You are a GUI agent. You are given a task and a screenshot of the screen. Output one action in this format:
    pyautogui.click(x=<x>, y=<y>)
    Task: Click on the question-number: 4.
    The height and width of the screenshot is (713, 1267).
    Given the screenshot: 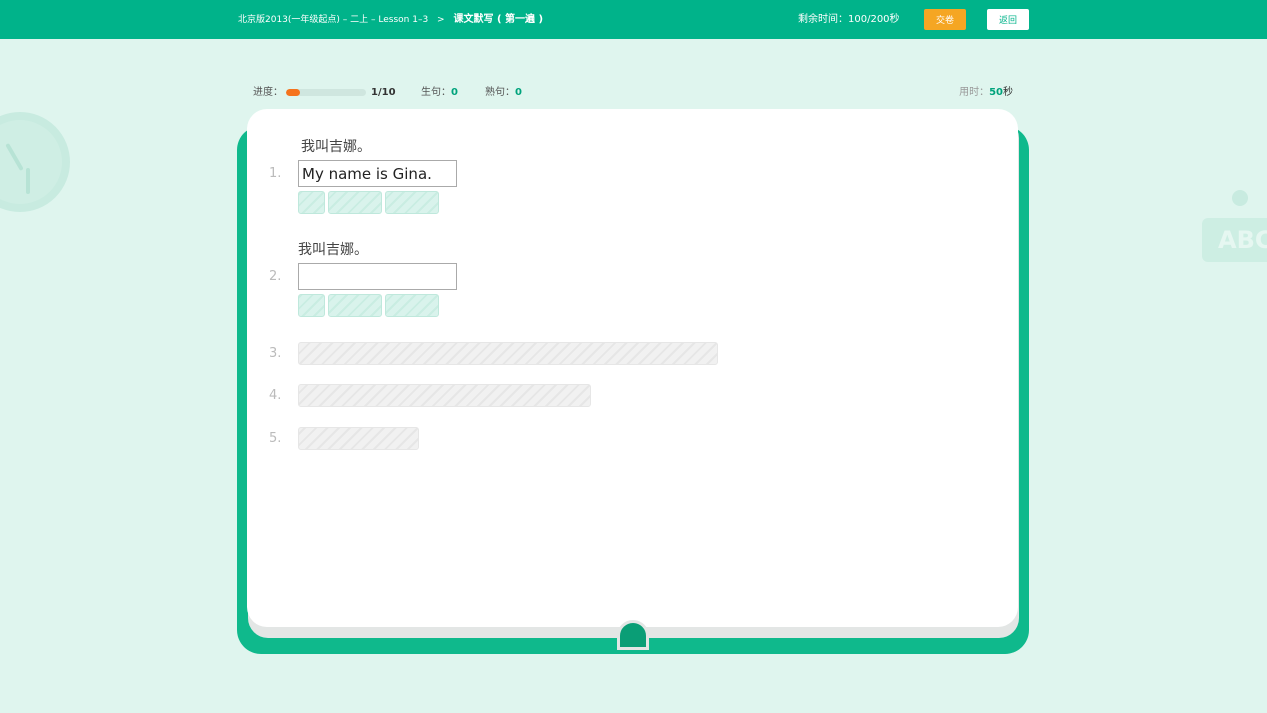 What is the action you would take?
    pyautogui.click(x=275, y=395)
    